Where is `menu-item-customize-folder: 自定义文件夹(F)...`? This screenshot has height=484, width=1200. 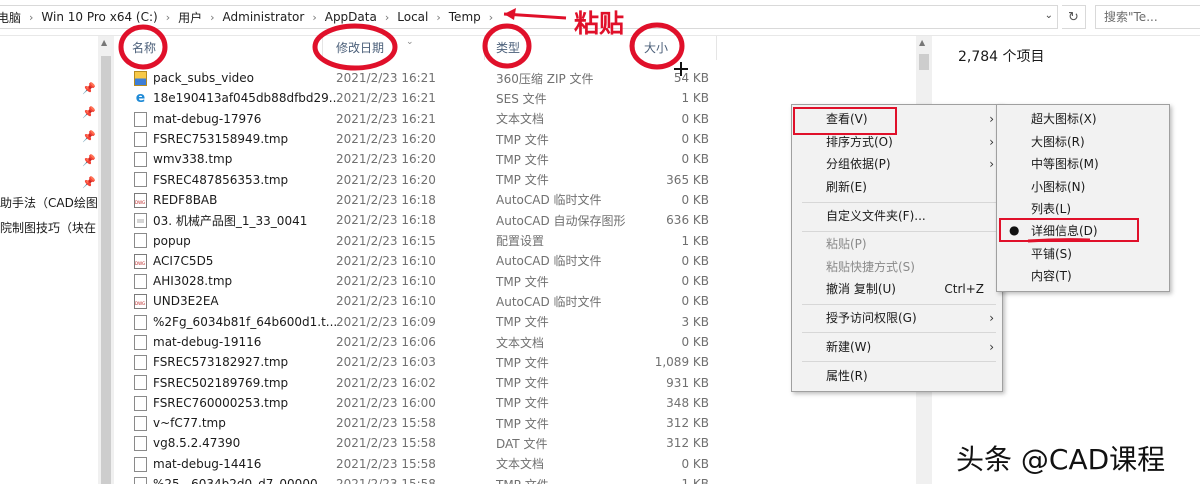 menu-item-customize-folder: 自定义文件夹(F)... is located at coordinates (914, 216).